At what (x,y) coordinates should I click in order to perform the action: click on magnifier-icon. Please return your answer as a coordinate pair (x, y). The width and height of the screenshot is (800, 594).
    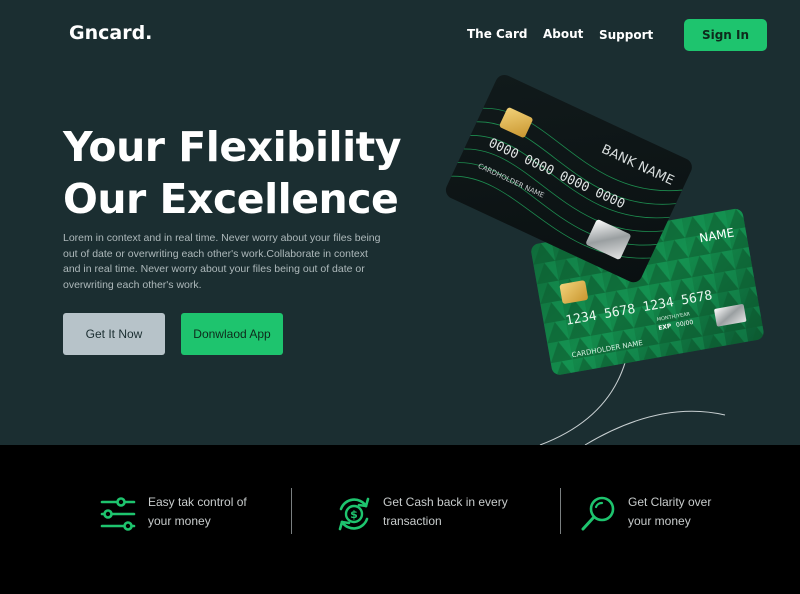
    Looking at the image, I should click on (598, 513).